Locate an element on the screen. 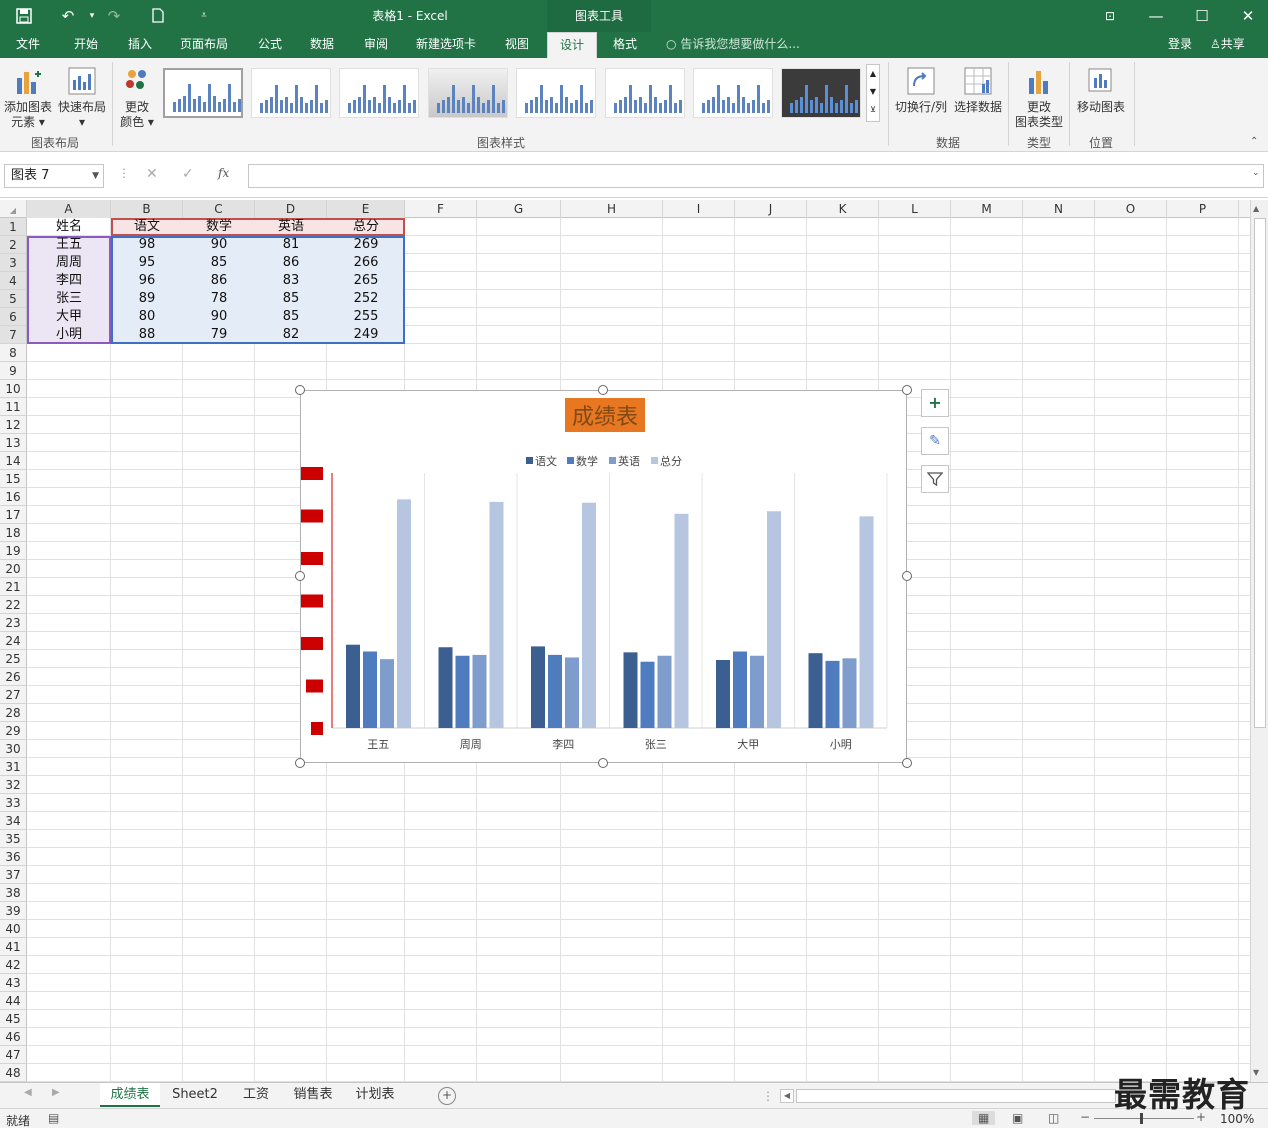  row-header-34: 34 is located at coordinates (13, 821).